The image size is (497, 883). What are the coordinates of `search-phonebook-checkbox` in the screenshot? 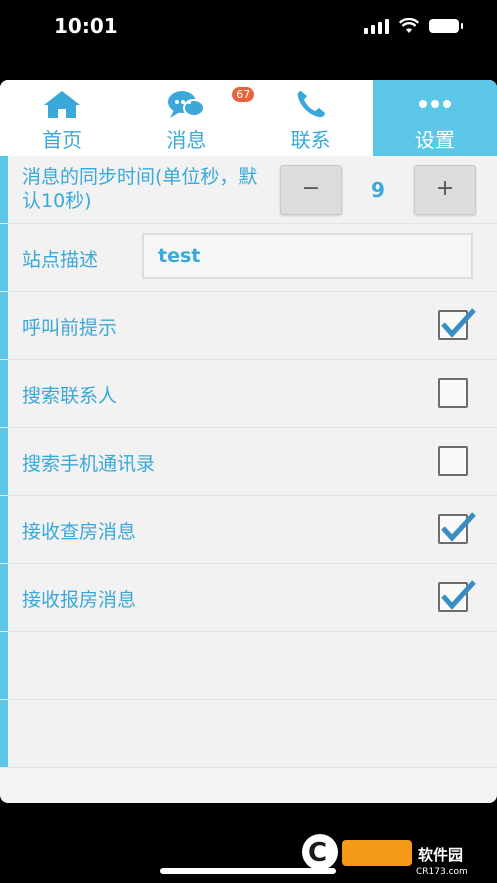 It's located at (453, 461).